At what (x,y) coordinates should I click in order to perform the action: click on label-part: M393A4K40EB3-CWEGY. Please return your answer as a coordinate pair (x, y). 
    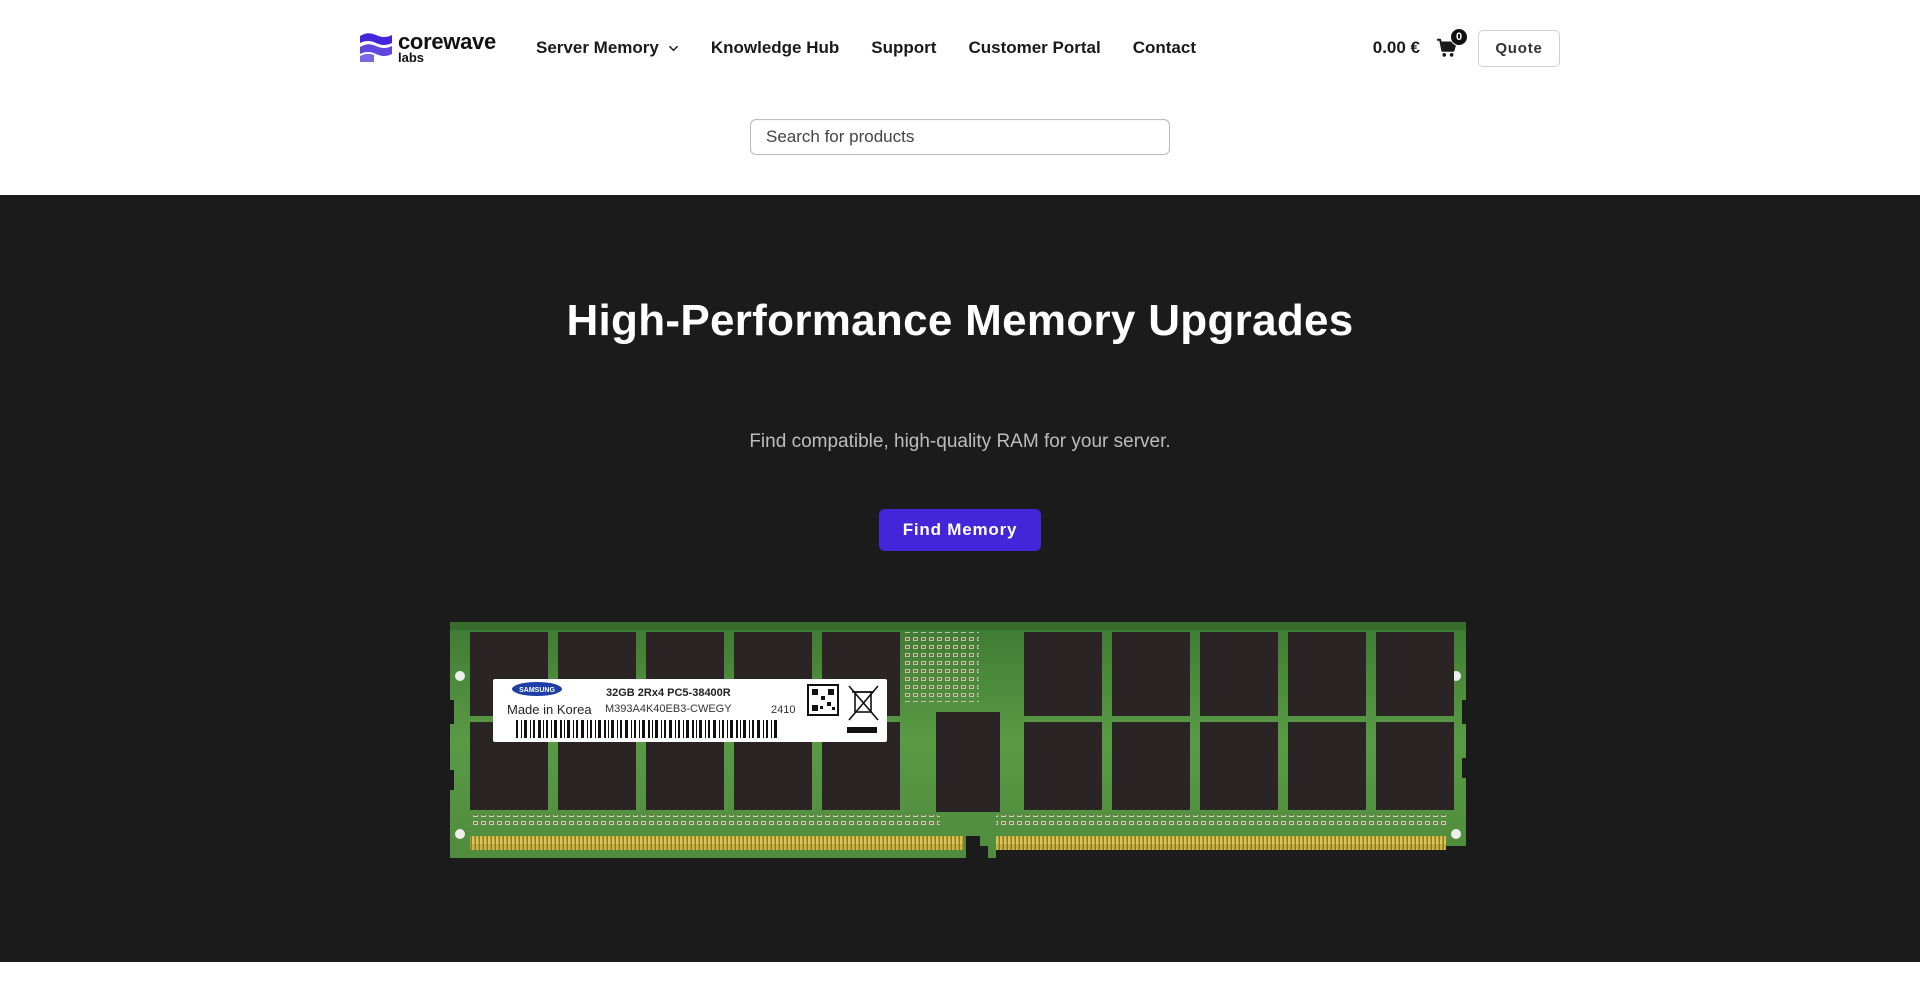
    Looking at the image, I should click on (668, 709).